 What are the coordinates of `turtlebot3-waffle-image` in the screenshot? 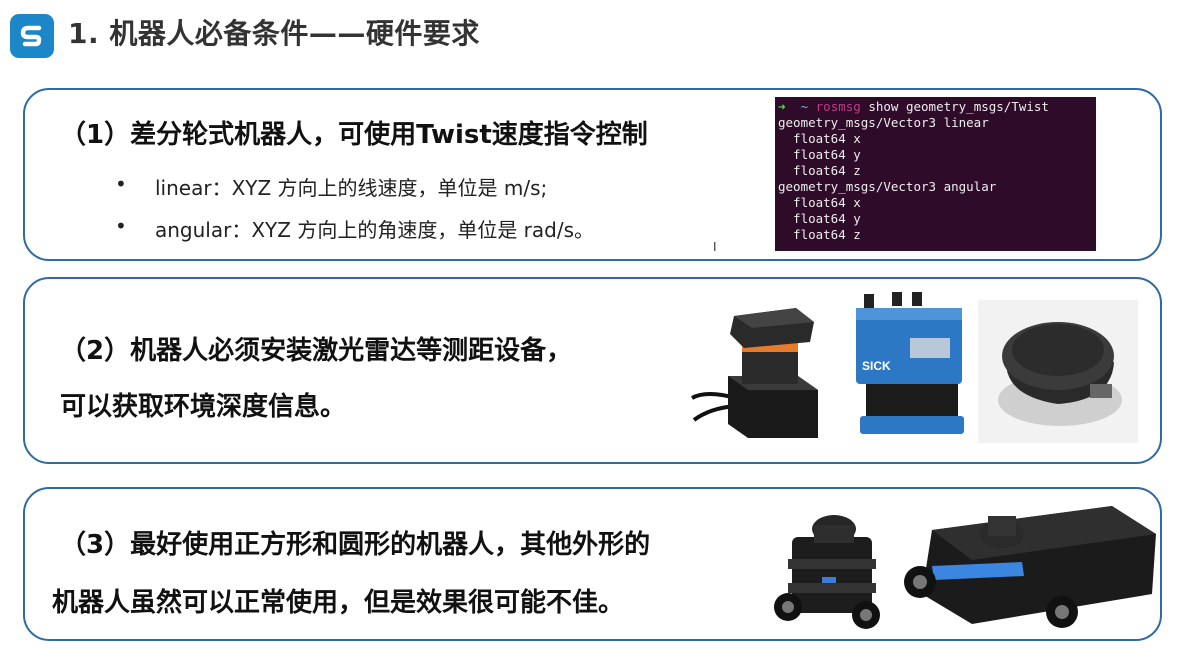 It's located at (1030, 567).